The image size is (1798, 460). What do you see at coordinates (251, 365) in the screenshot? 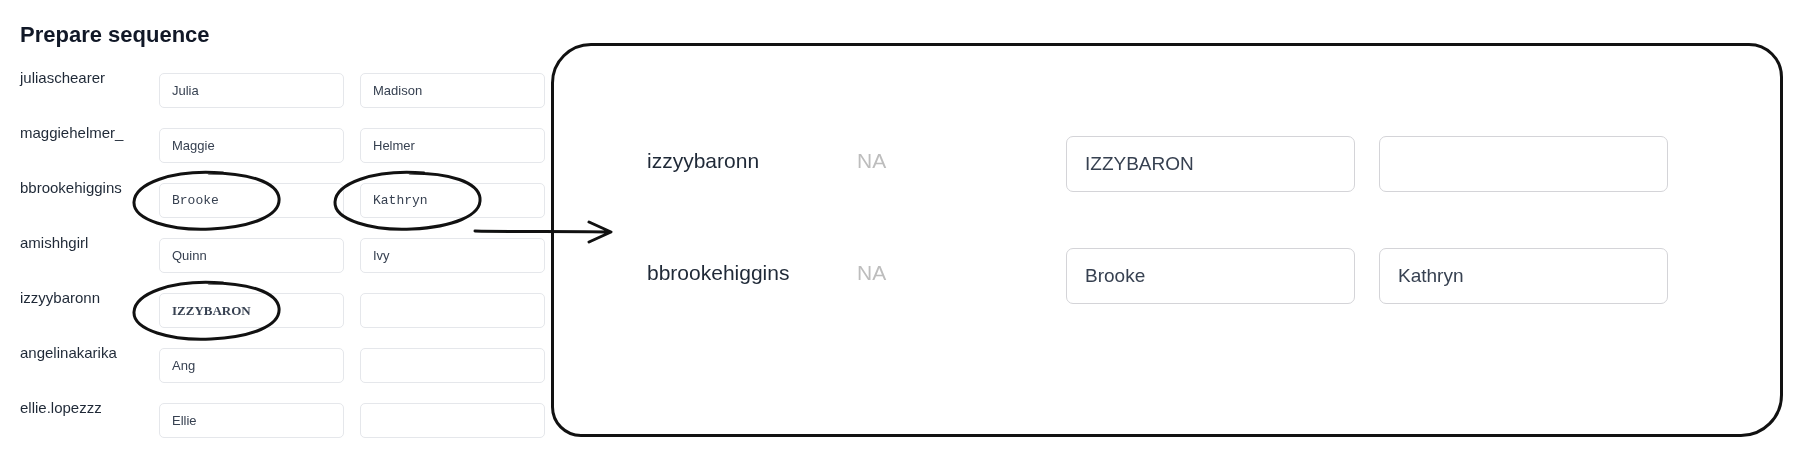
I see `input-field: Ang` at bounding box center [251, 365].